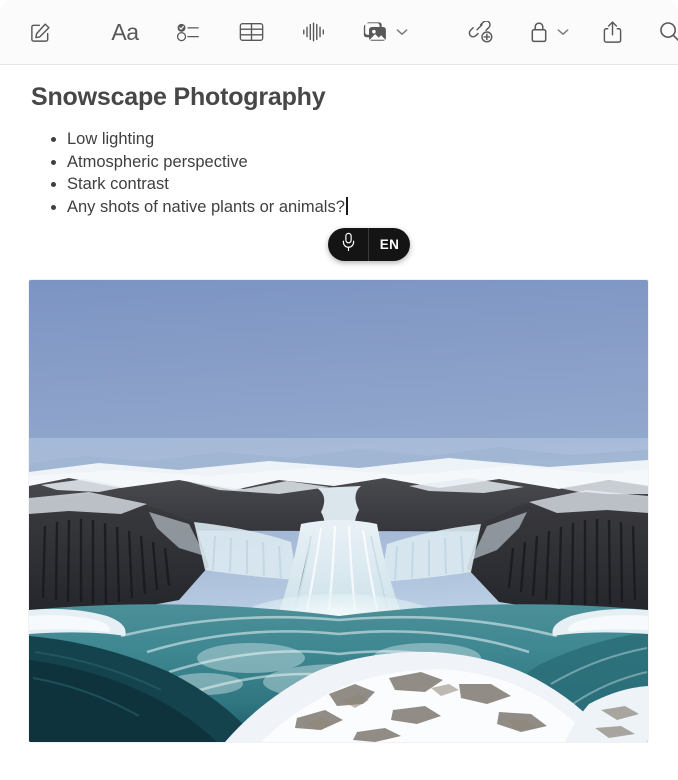 This screenshot has height=780, width=678. I want to click on format-button: Aa, so click(125, 32).